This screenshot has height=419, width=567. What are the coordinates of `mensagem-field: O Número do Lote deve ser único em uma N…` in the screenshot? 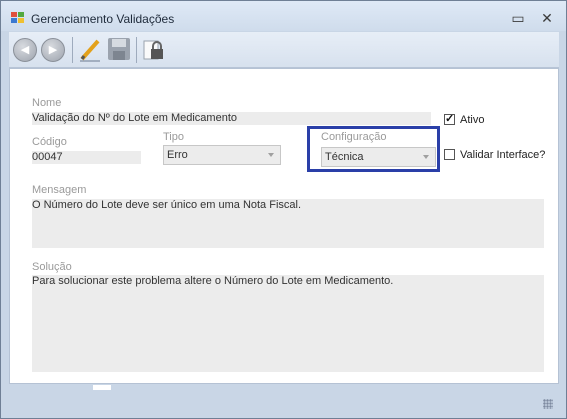 It's located at (288, 223).